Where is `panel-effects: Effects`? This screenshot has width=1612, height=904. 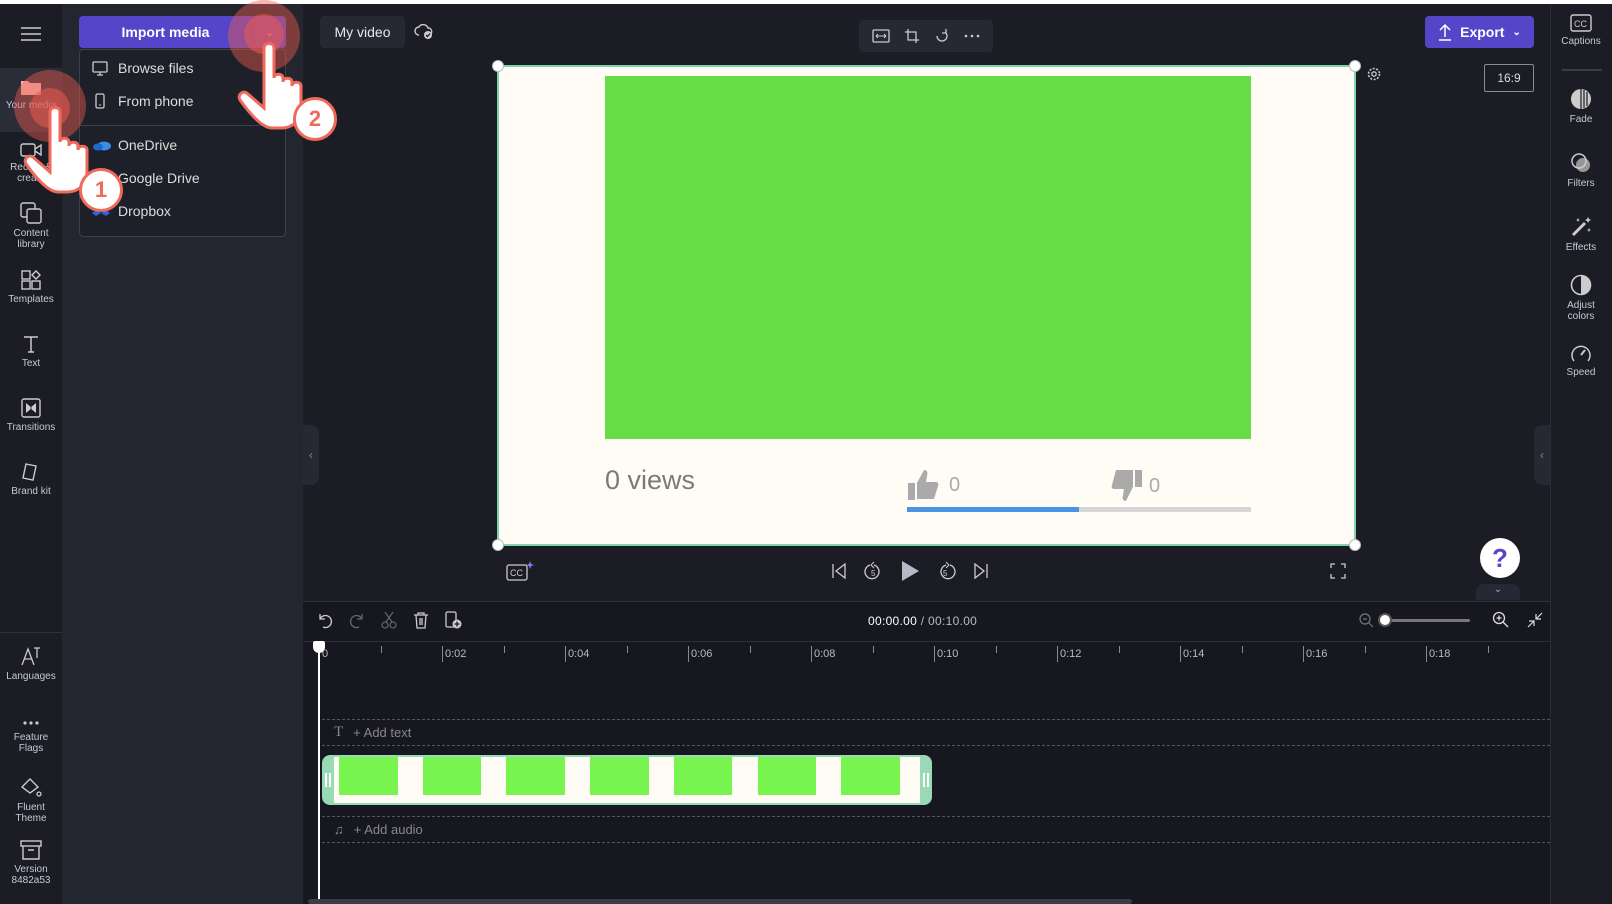 panel-effects: Effects is located at coordinates (1581, 234).